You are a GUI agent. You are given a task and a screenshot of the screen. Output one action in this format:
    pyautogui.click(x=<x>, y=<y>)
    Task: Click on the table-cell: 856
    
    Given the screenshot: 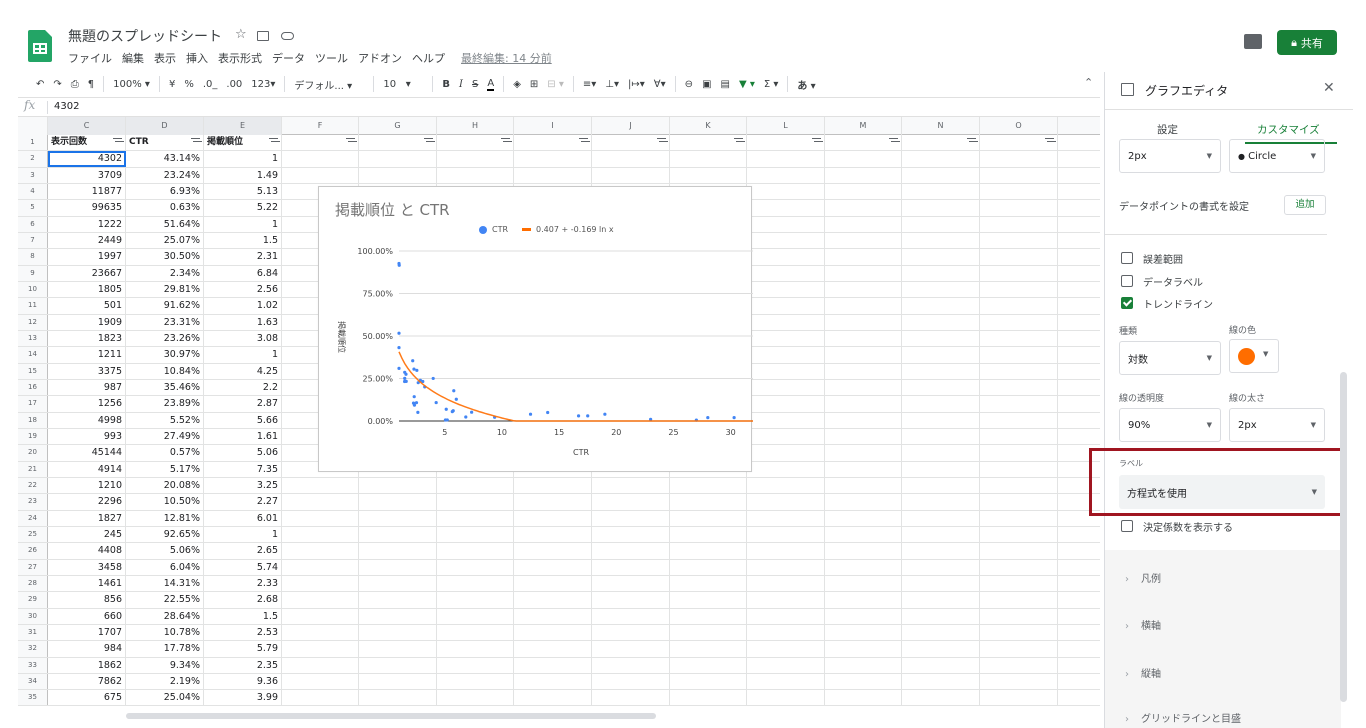 What is the action you would take?
    pyautogui.click(x=87, y=600)
    